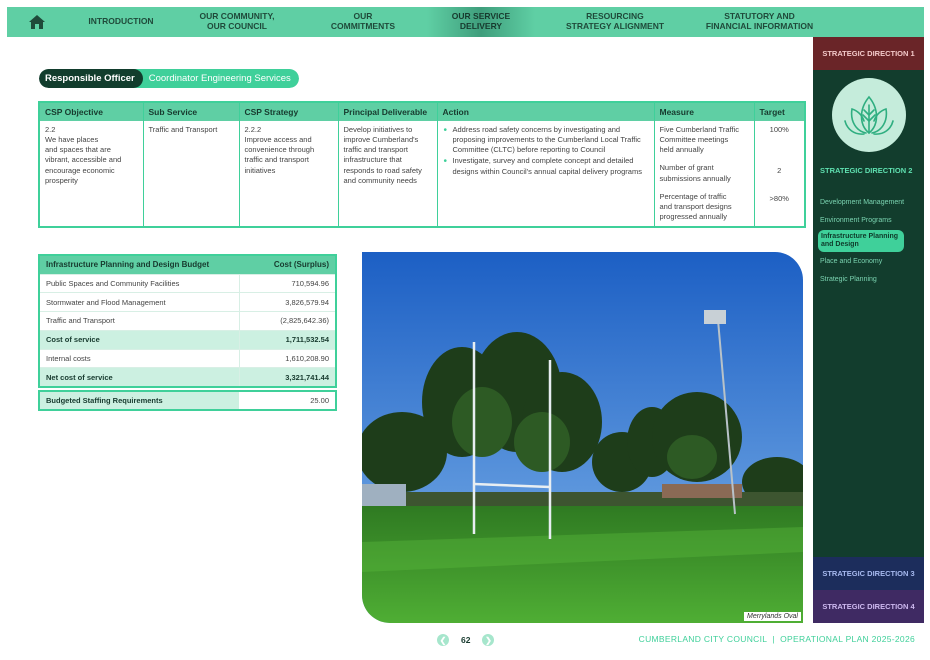  What do you see at coordinates (91, 111) in the screenshot?
I see `col-header-csp-objective: CSP Objective` at bounding box center [91, 111].